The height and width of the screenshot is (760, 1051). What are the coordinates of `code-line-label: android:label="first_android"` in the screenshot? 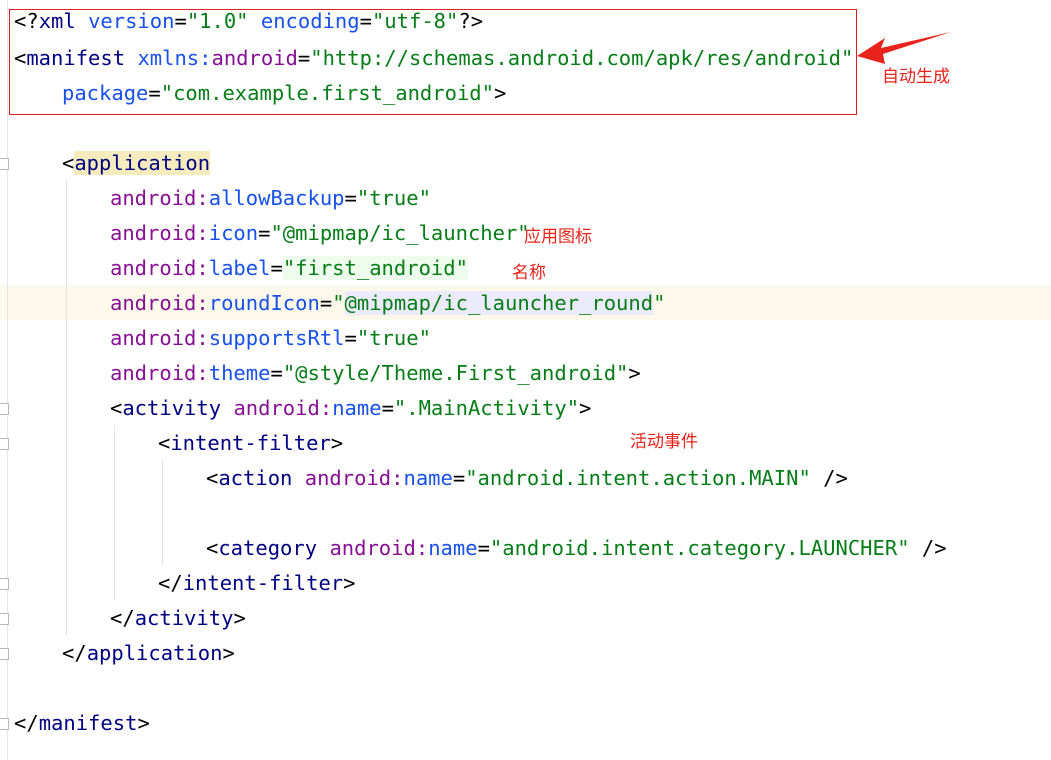 It's located at (289, 268).